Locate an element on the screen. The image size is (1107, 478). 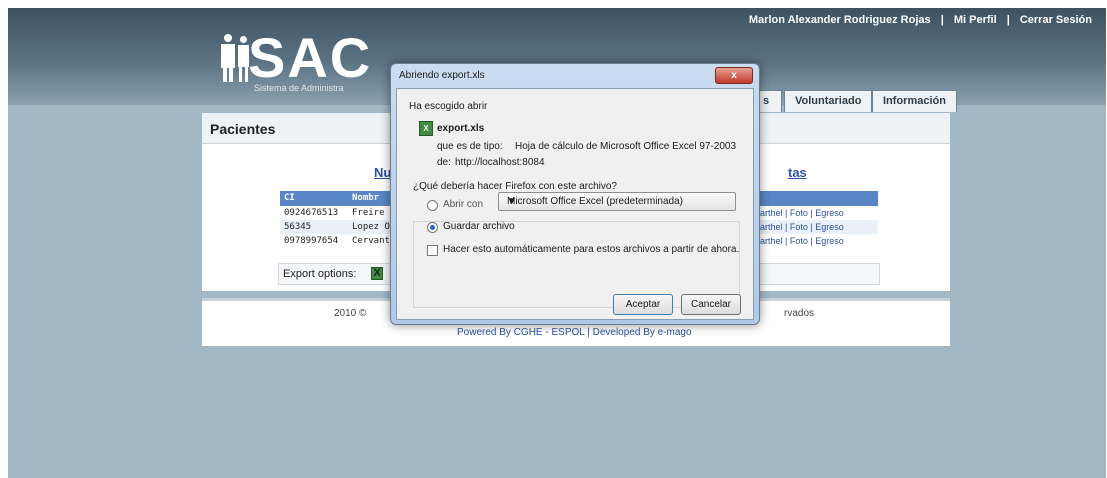
cell-name: Cervant is located at coordinates (371, 241).